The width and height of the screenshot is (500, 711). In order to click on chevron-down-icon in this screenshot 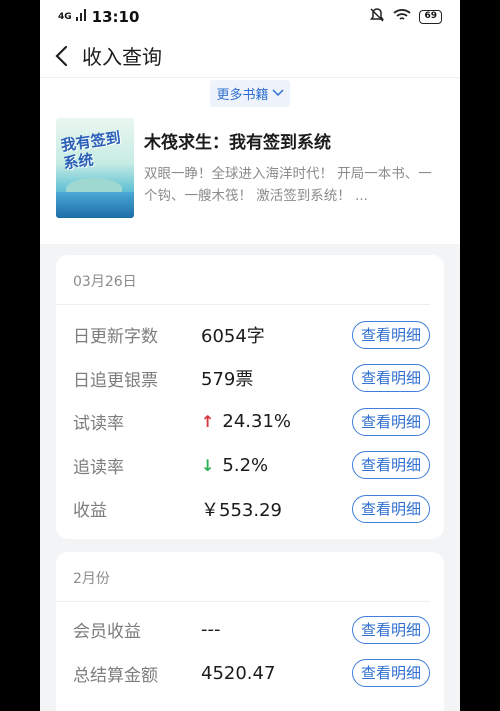, I will do `click(277, 93)`.